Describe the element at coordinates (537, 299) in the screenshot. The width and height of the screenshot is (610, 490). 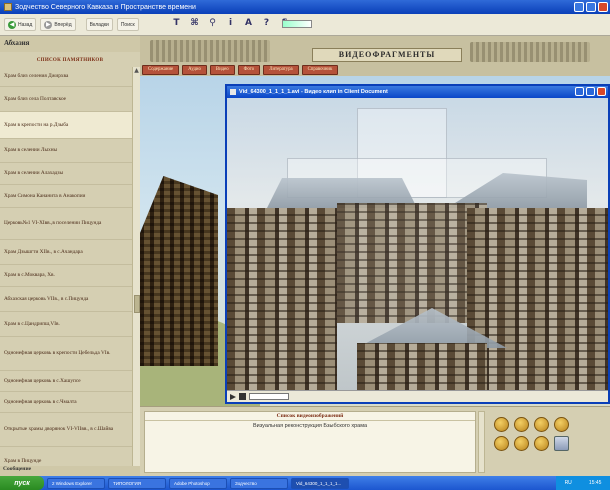
I see `stone-wall-right` at that location.